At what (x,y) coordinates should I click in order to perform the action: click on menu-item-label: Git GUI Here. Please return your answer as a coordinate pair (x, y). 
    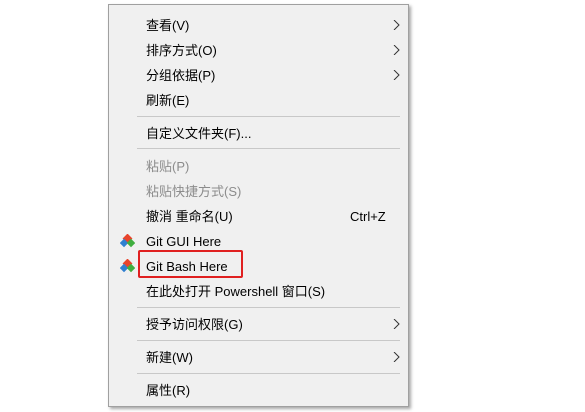
    Looking at the image, I should click on (184, 241).